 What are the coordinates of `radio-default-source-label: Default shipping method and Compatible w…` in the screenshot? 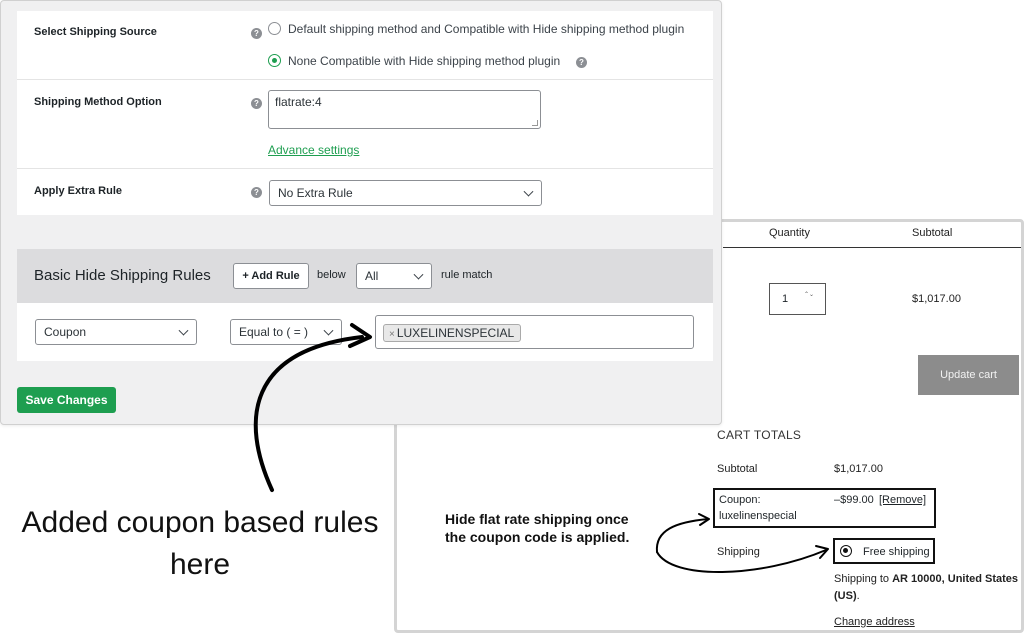 It's located at (486, 29).